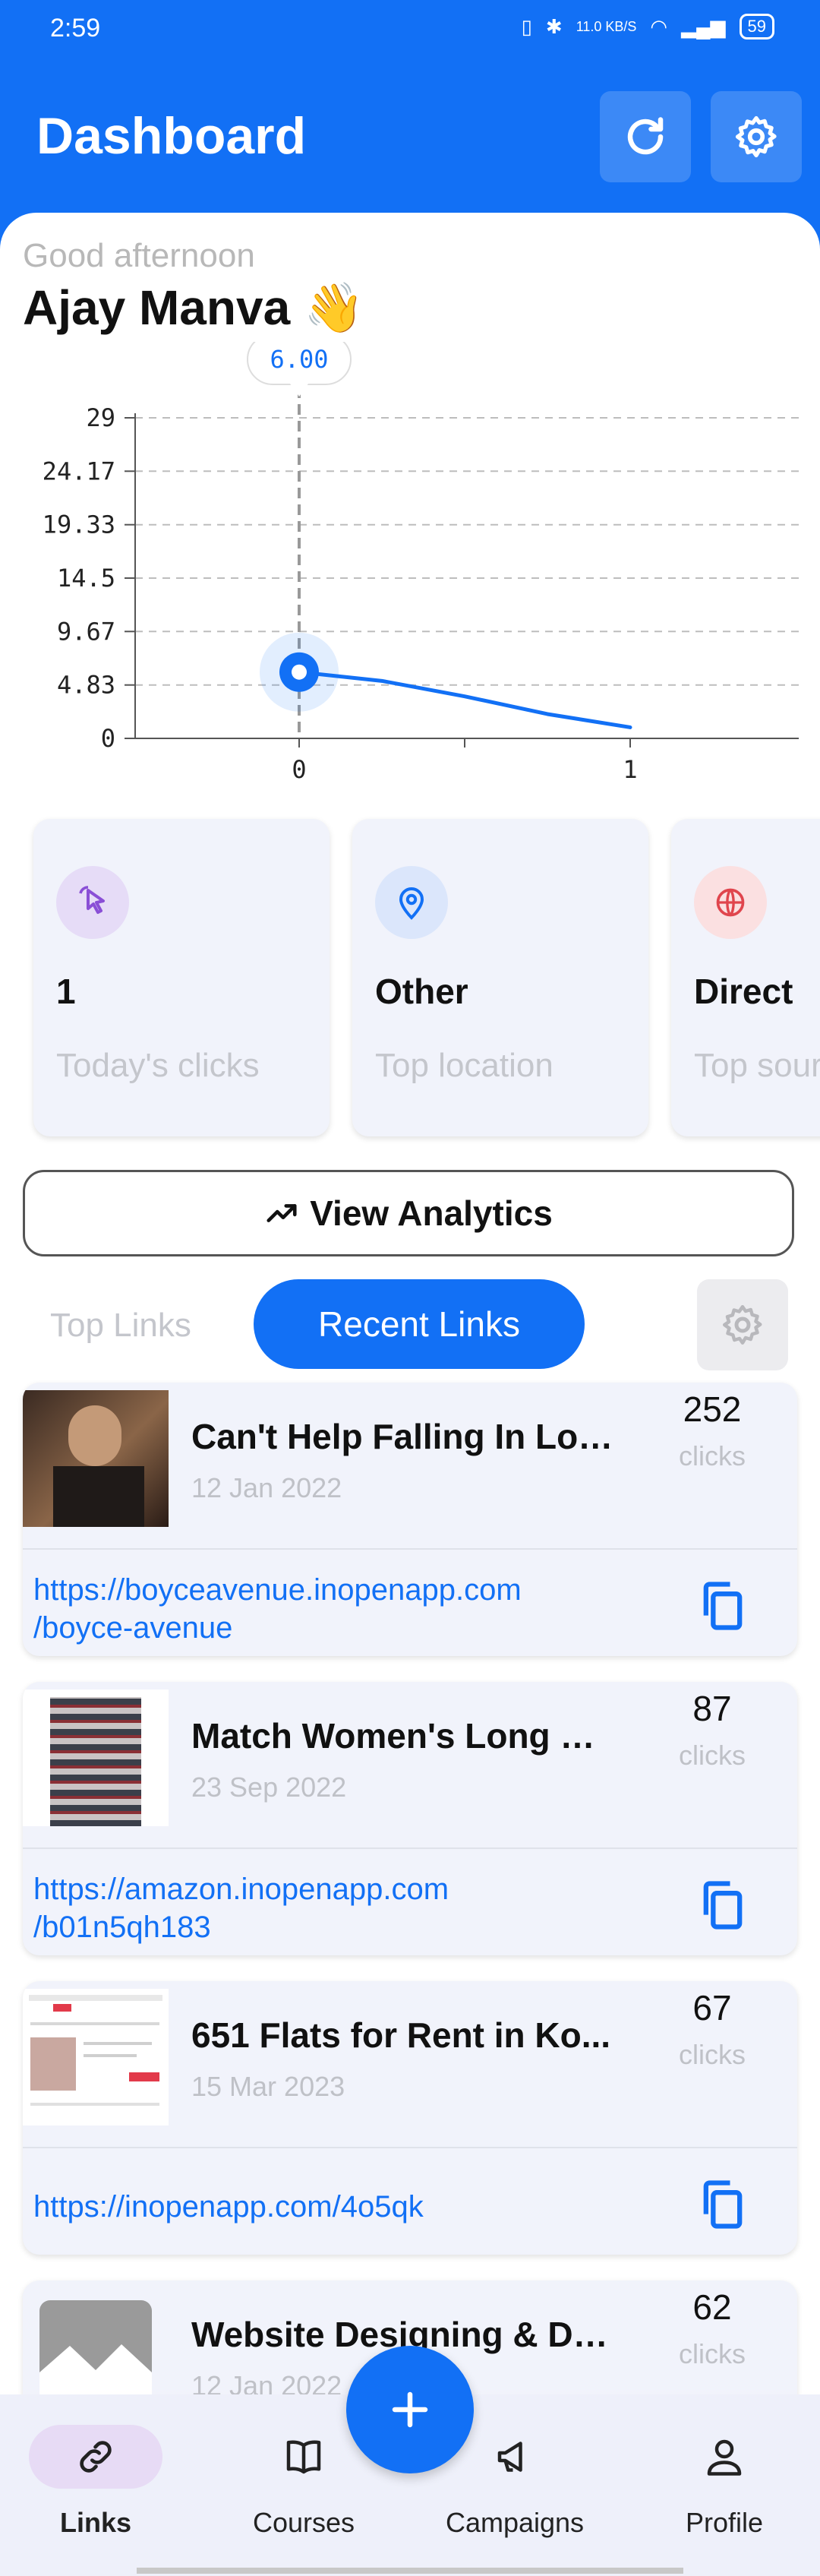 This screenshot has height=2576, width=820. I want to click on tab-recent-links: Recent Links, so click(419, 1324).